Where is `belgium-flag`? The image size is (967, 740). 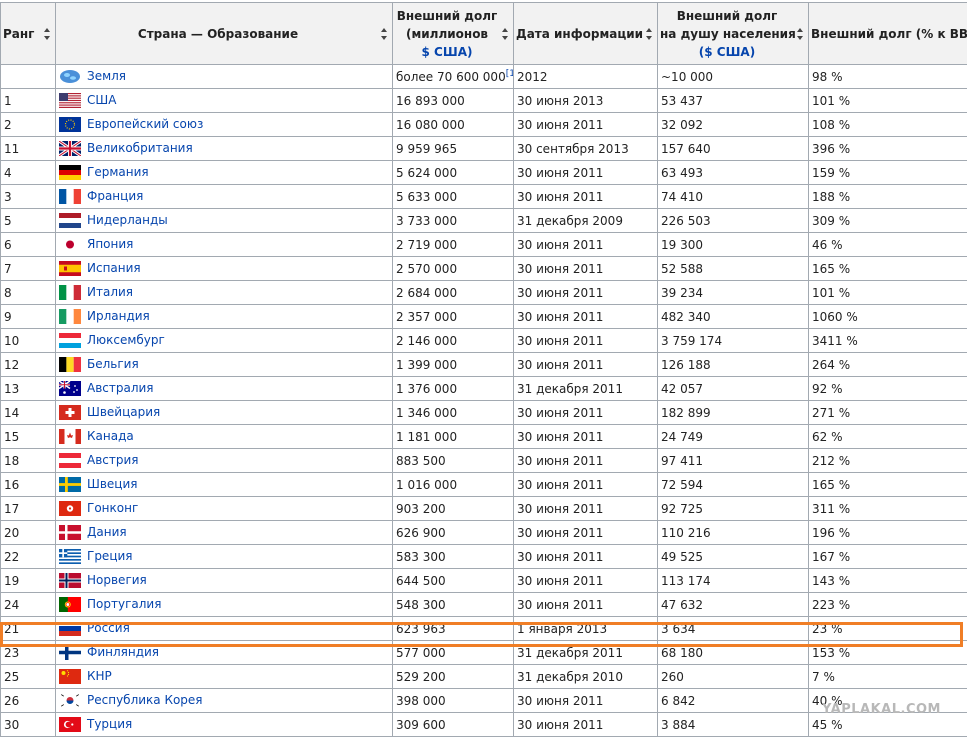 belgium-flag is located at coordinates (70, 364).